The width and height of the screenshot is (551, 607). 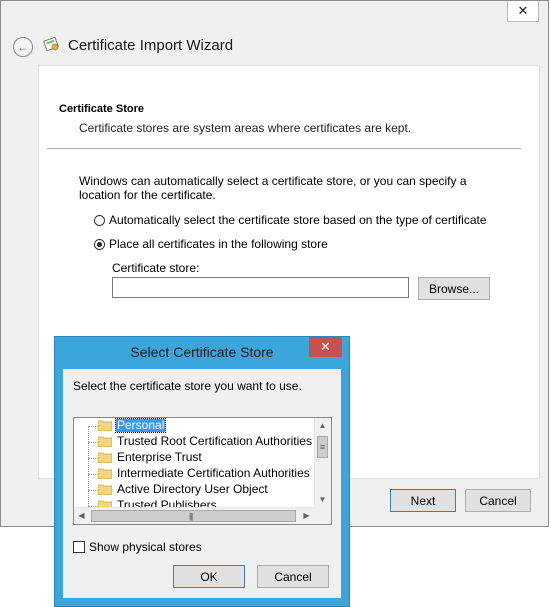 What do you see at coordinates (101, 109) in the screenshot?
I see `section-title: Certificate Store` at bounding box center [101, 109].